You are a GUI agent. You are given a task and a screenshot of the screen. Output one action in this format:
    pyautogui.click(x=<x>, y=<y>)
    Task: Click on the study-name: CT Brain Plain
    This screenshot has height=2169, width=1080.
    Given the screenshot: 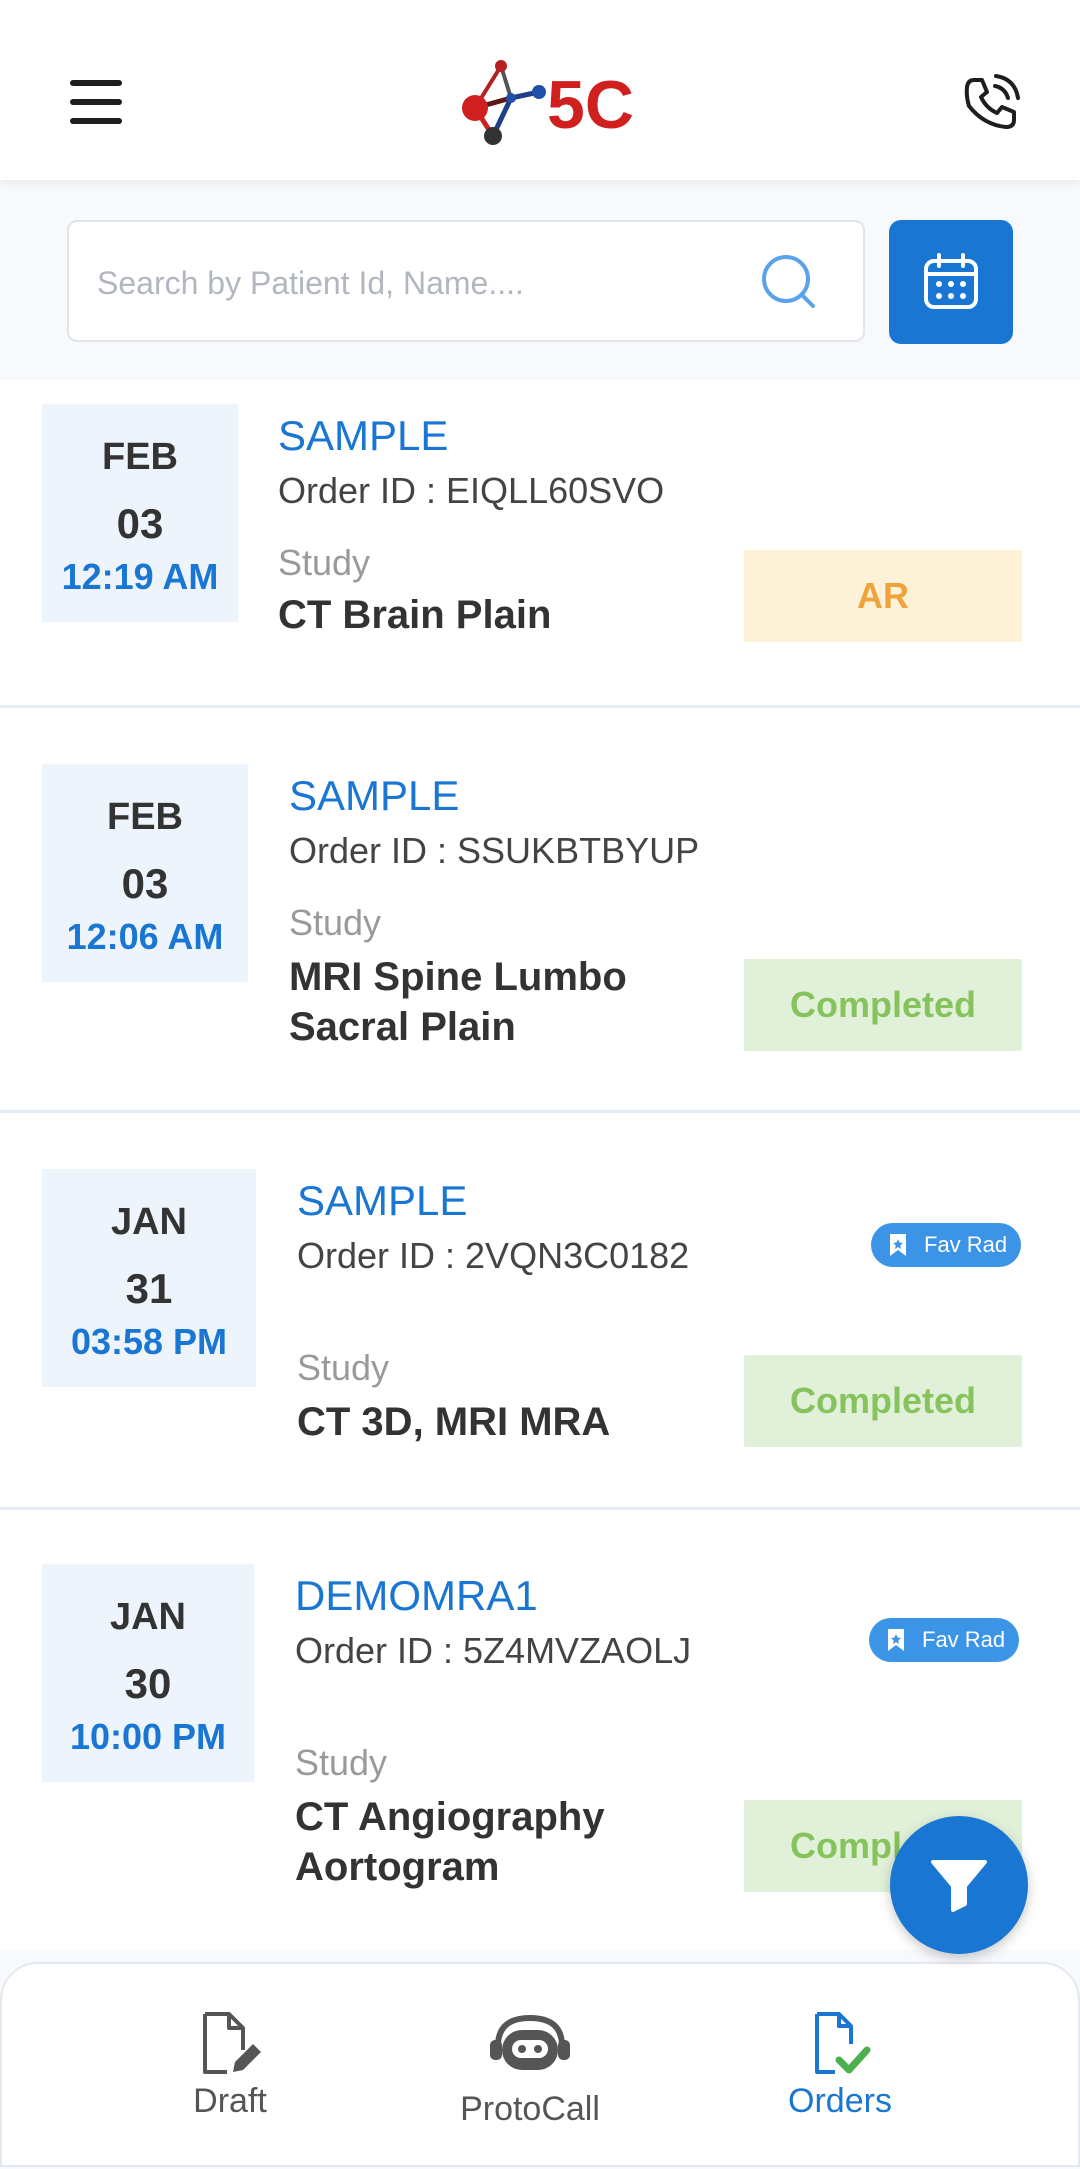 What is the action you would take?
    pyautogui.click(x=415, y=615)
    